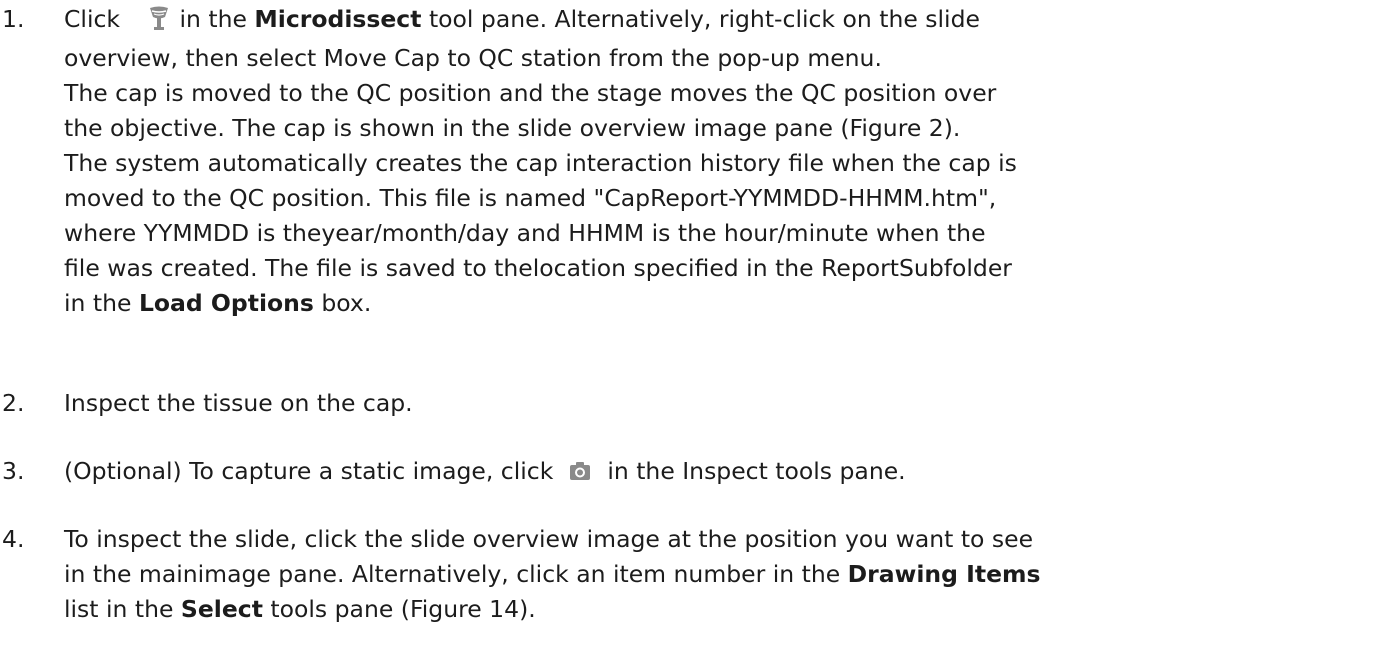 The height and width of the screenshot is (656, 1382). Describe the element at coordinates (944, 574) in the screenshot. I see `bold-term: Drawing Items` at that location.